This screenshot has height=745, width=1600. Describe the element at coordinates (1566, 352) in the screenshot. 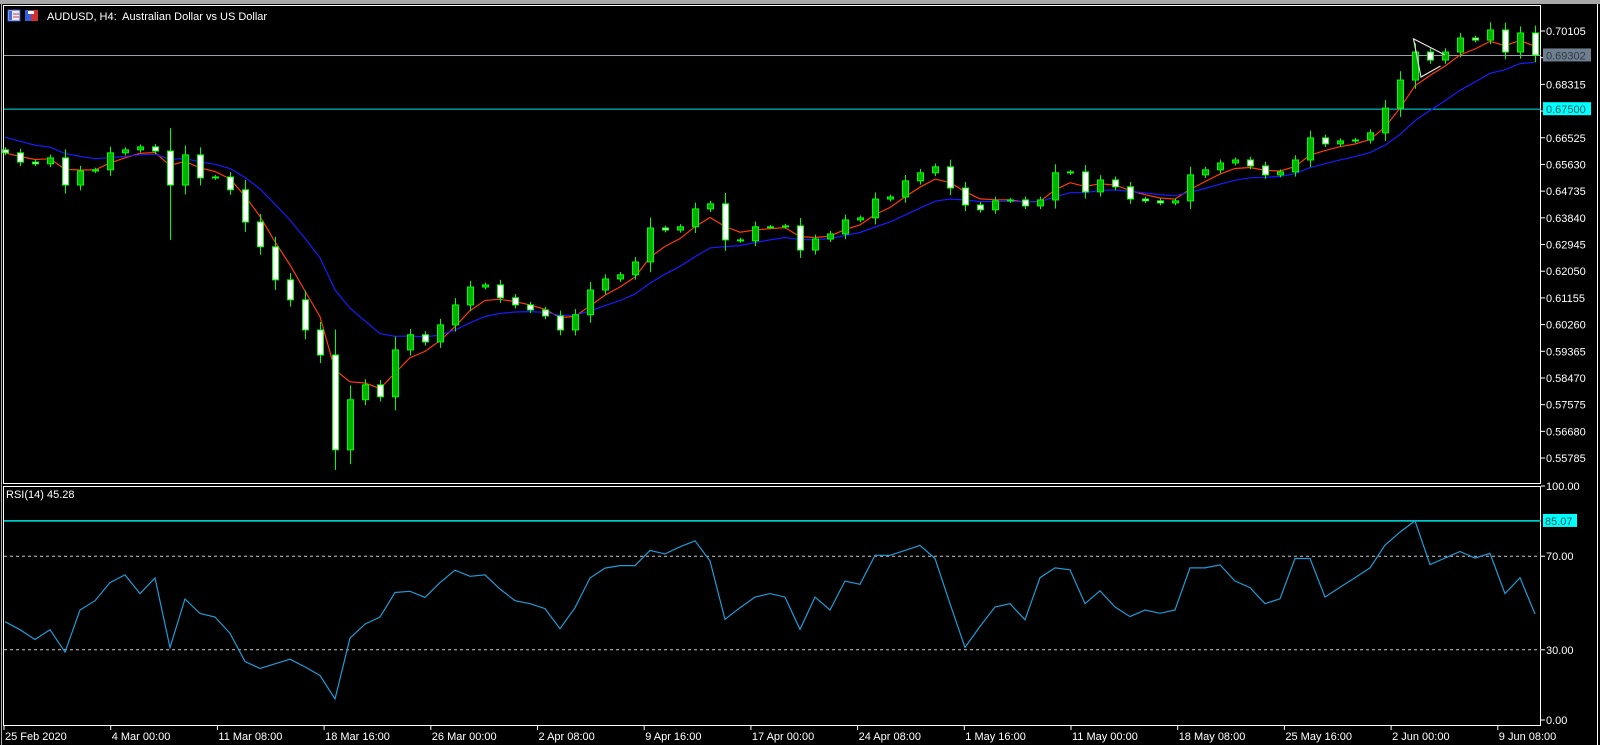

I see `price-tick-label: 0.59365` at that location.